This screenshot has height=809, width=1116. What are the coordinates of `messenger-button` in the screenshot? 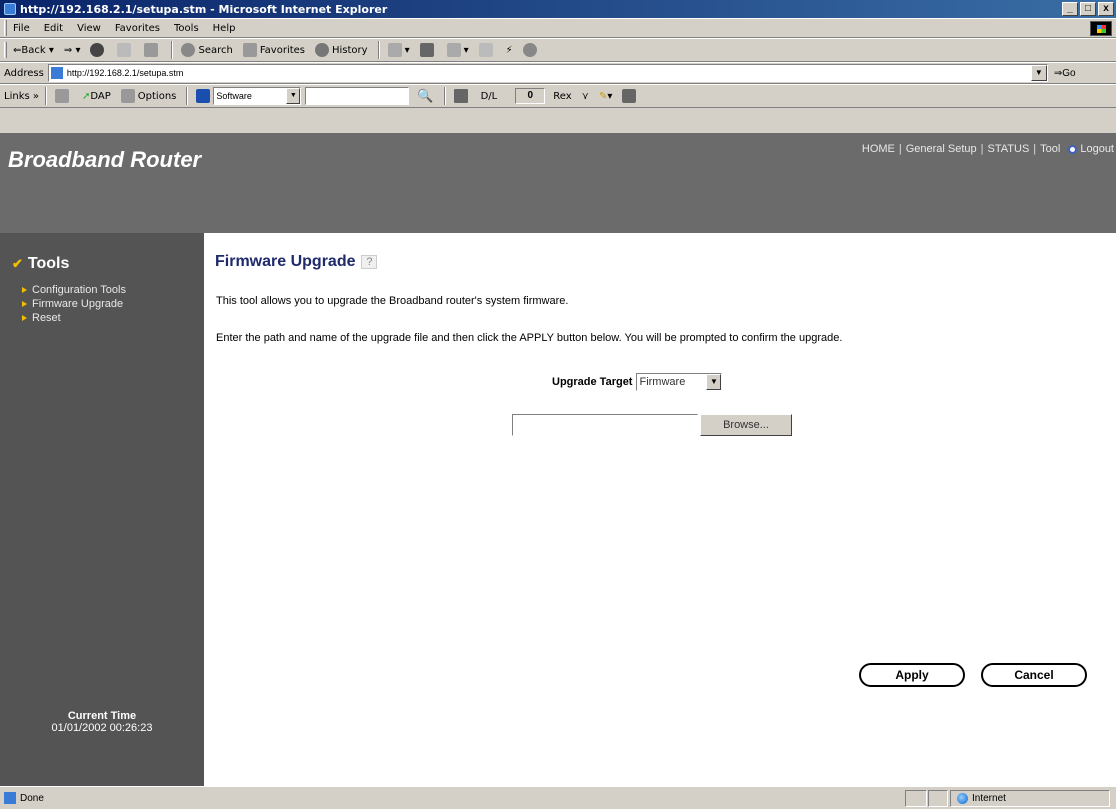 It's located at (531, 50).